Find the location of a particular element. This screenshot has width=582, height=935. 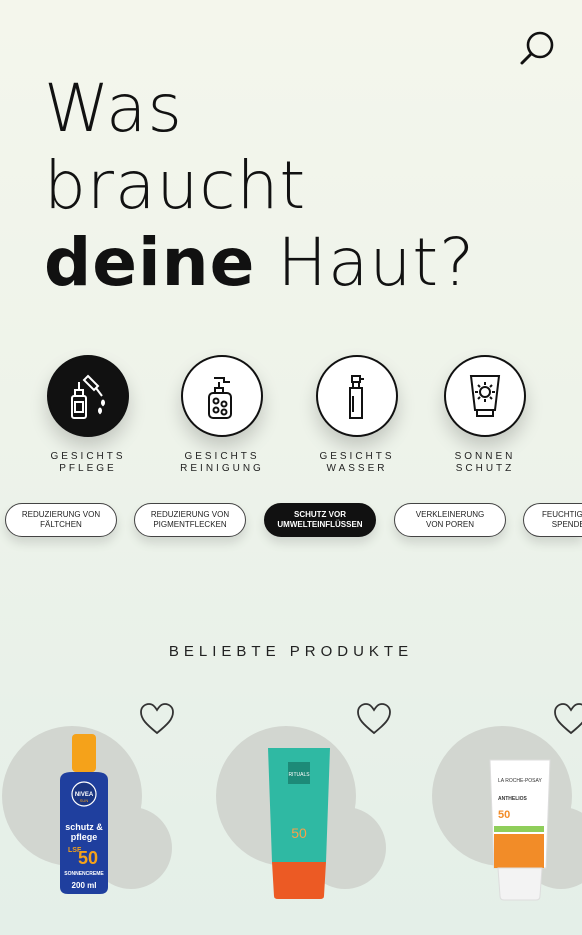

brand-sub-text: SUN is located at coordinates (84, 800).